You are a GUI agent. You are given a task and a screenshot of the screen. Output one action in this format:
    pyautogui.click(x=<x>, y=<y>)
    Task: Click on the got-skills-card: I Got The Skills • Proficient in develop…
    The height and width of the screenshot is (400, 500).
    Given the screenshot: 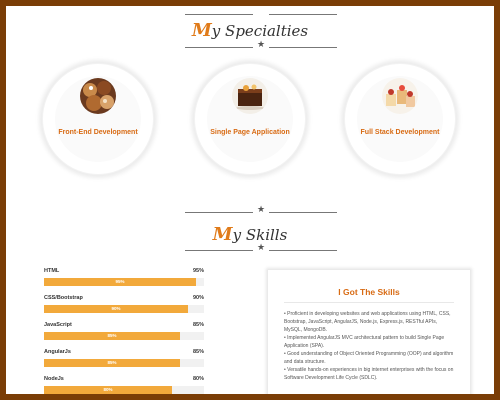 What is the action you would take?
    pyautogui.click(x=369, y=332)
    